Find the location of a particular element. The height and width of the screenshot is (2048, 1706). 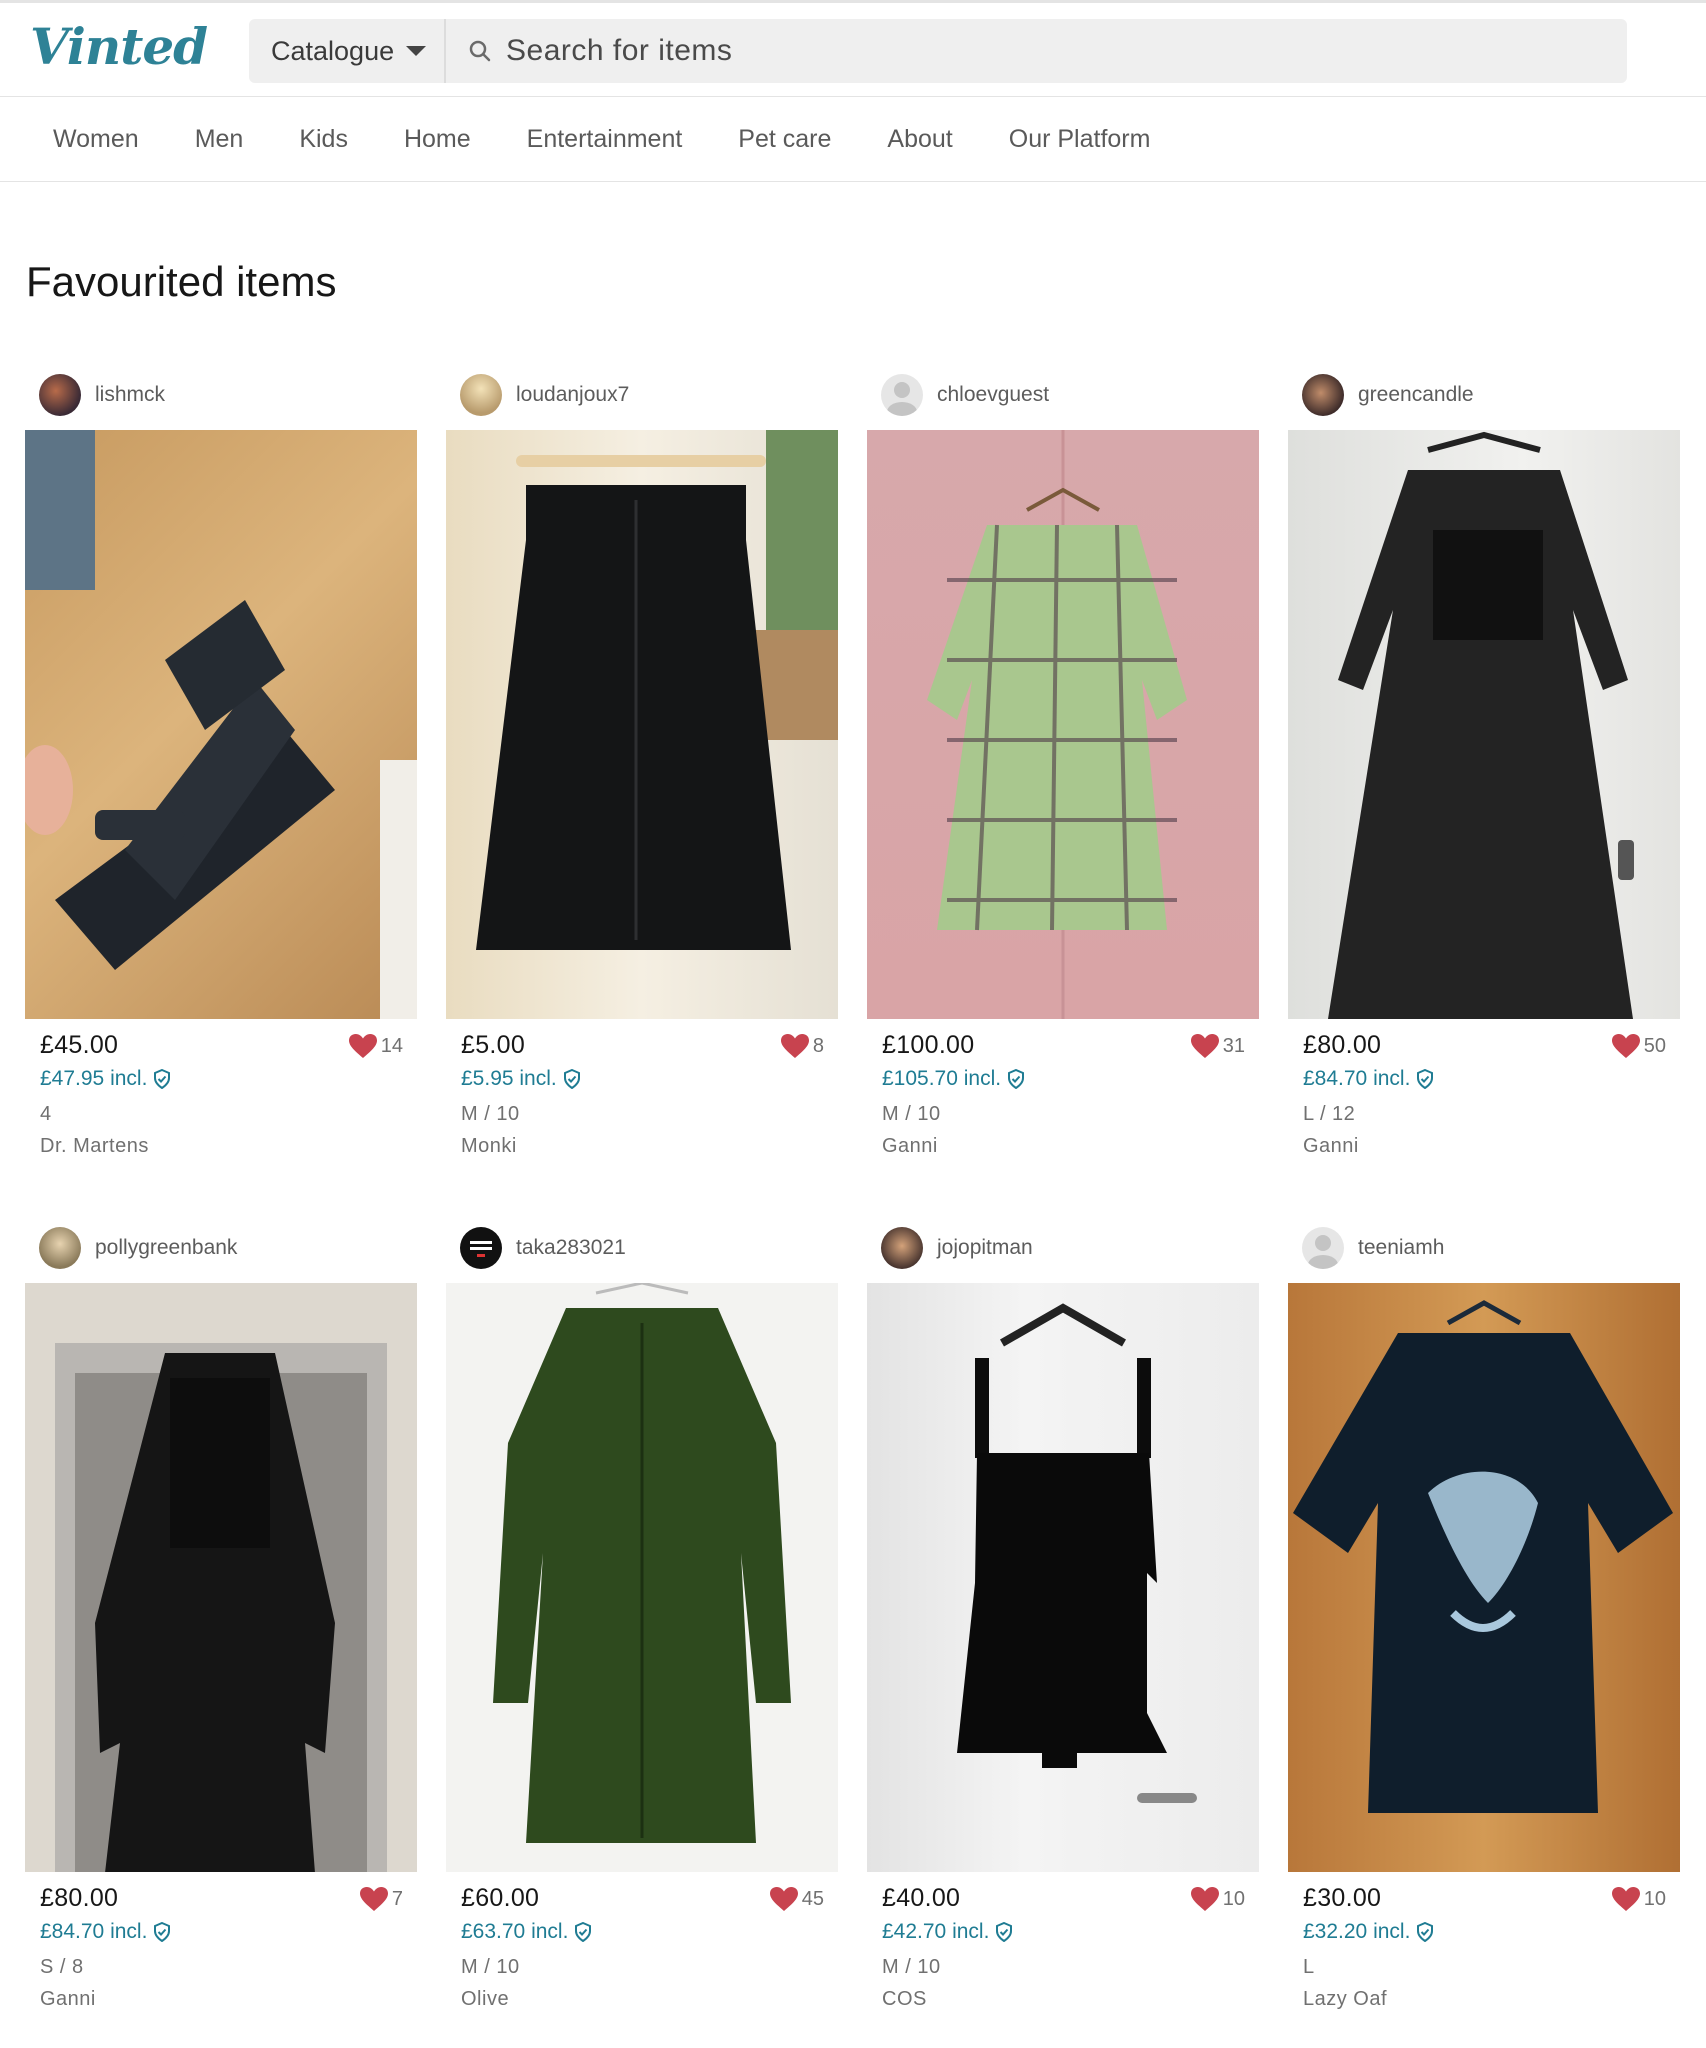

seller-username: chloevguest is located at coordinates (993, 395).